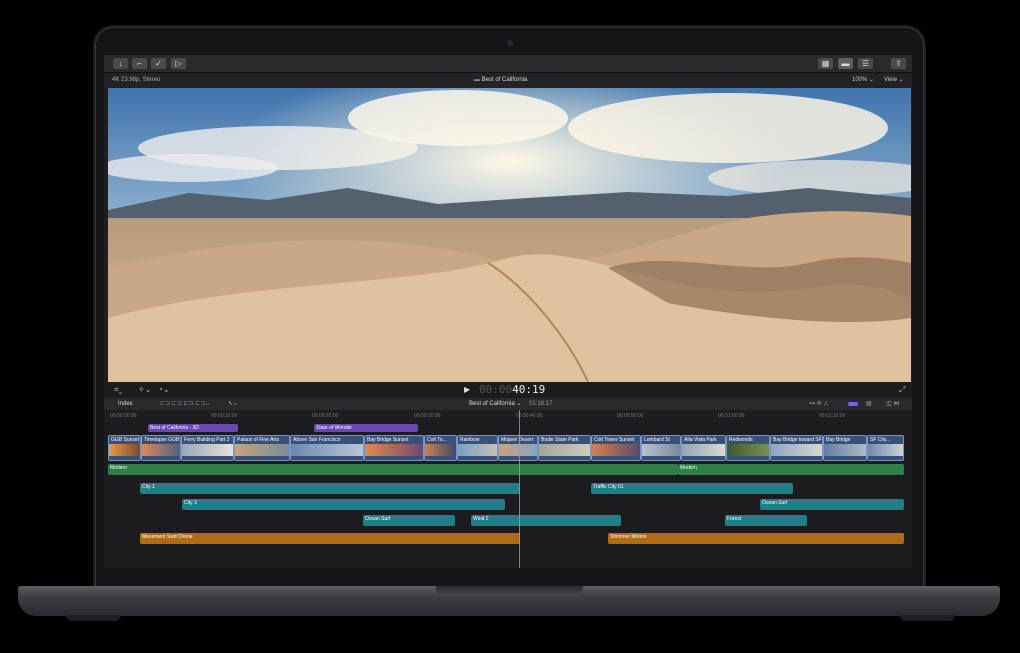  Describe the element at coordinates (118, 390) in the screenshot. I see `transform-icon: ⌗⌄` at that location.